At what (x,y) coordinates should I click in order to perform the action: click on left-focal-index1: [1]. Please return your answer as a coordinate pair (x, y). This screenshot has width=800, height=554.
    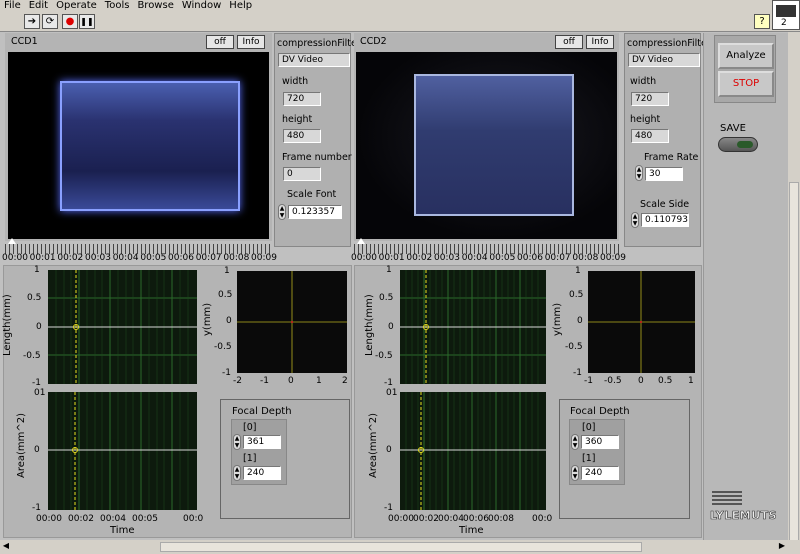
    Looking at the image, I should click on (250, 458).